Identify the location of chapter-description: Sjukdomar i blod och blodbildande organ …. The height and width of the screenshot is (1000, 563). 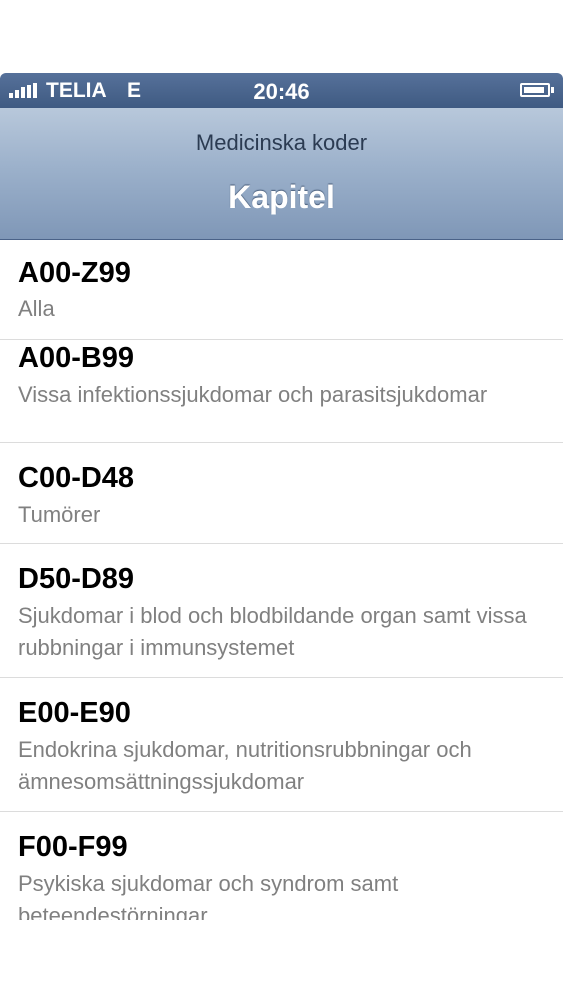
(272, 631).